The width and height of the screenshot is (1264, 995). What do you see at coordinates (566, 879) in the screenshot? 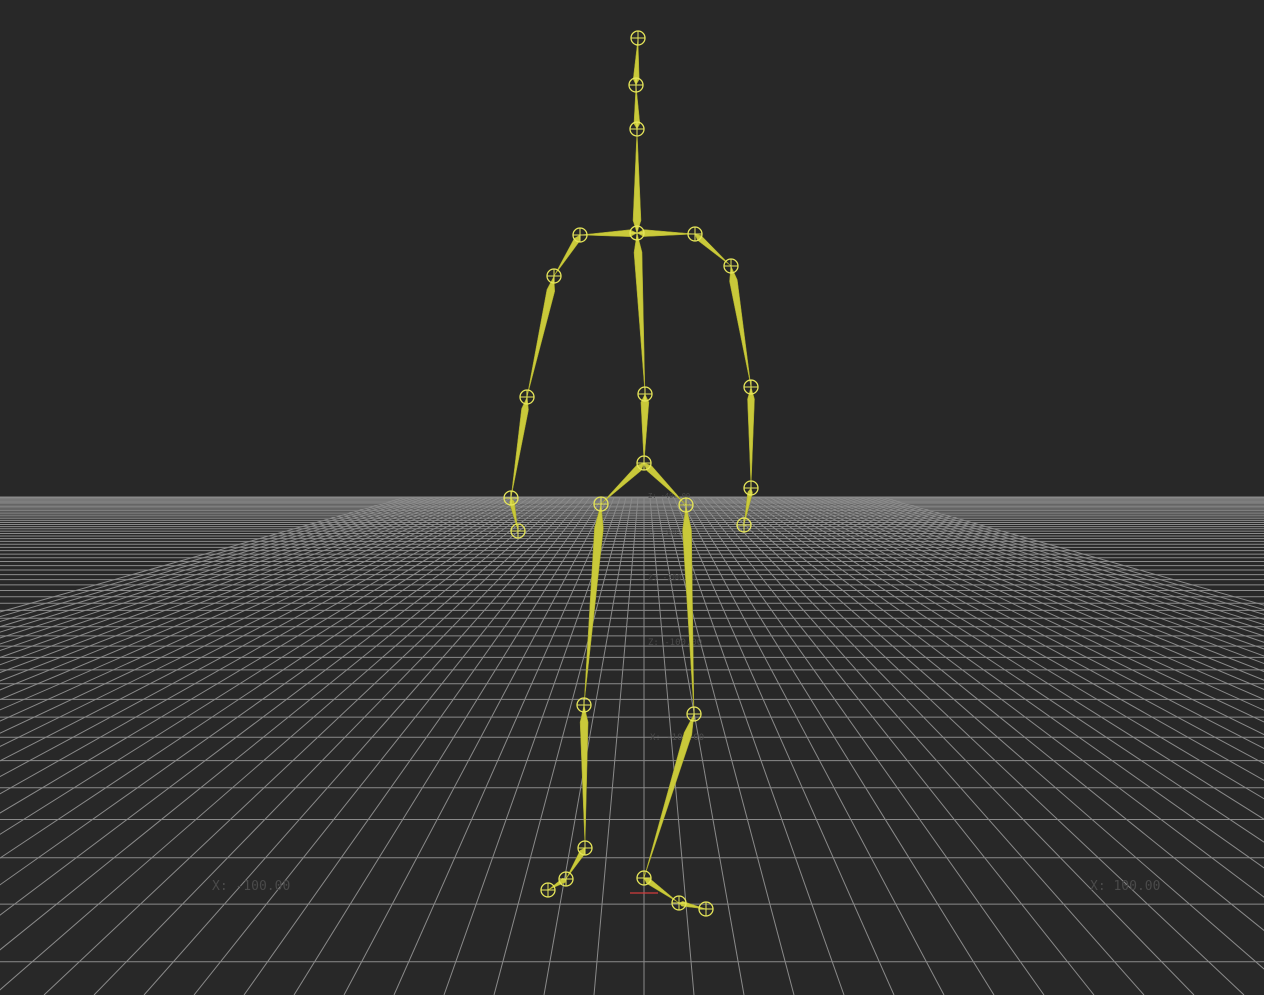
I see `joint-l-foot` at bounding box center [566, 879].